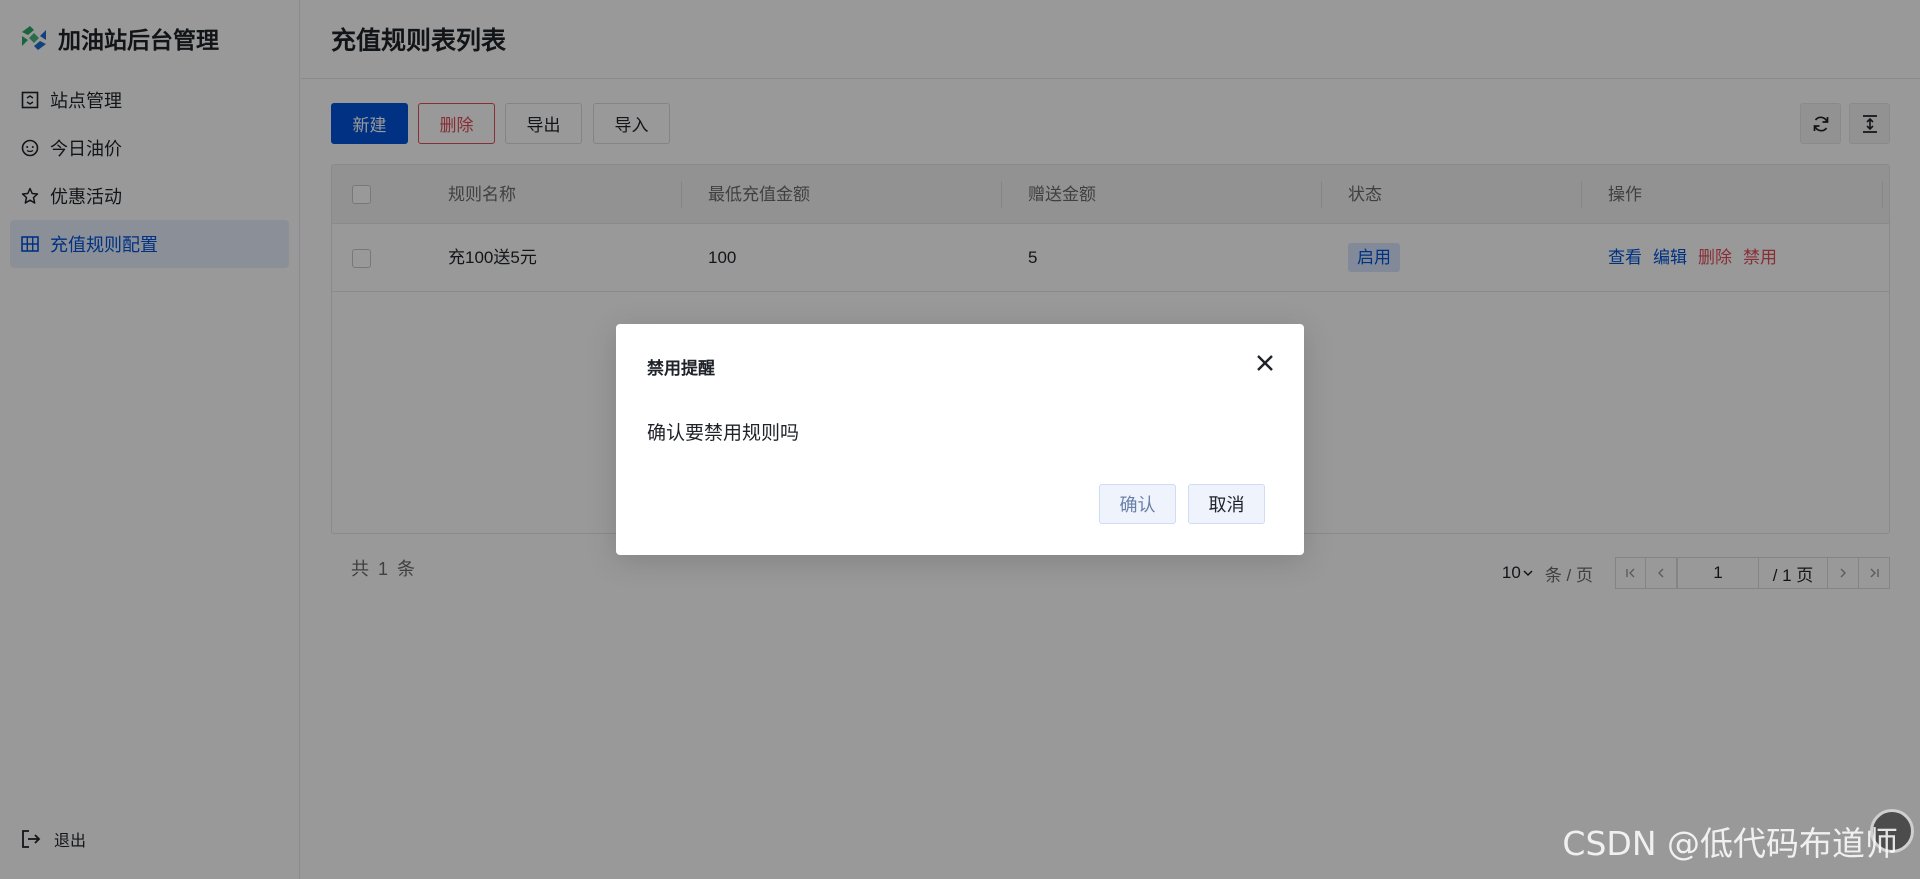  Describe the element at coordinates (960, 439) in the screenshot. I see `disable-confirm-dialog: 禁用提醒 确认要禁用规则吗 确认 取消` at that location.